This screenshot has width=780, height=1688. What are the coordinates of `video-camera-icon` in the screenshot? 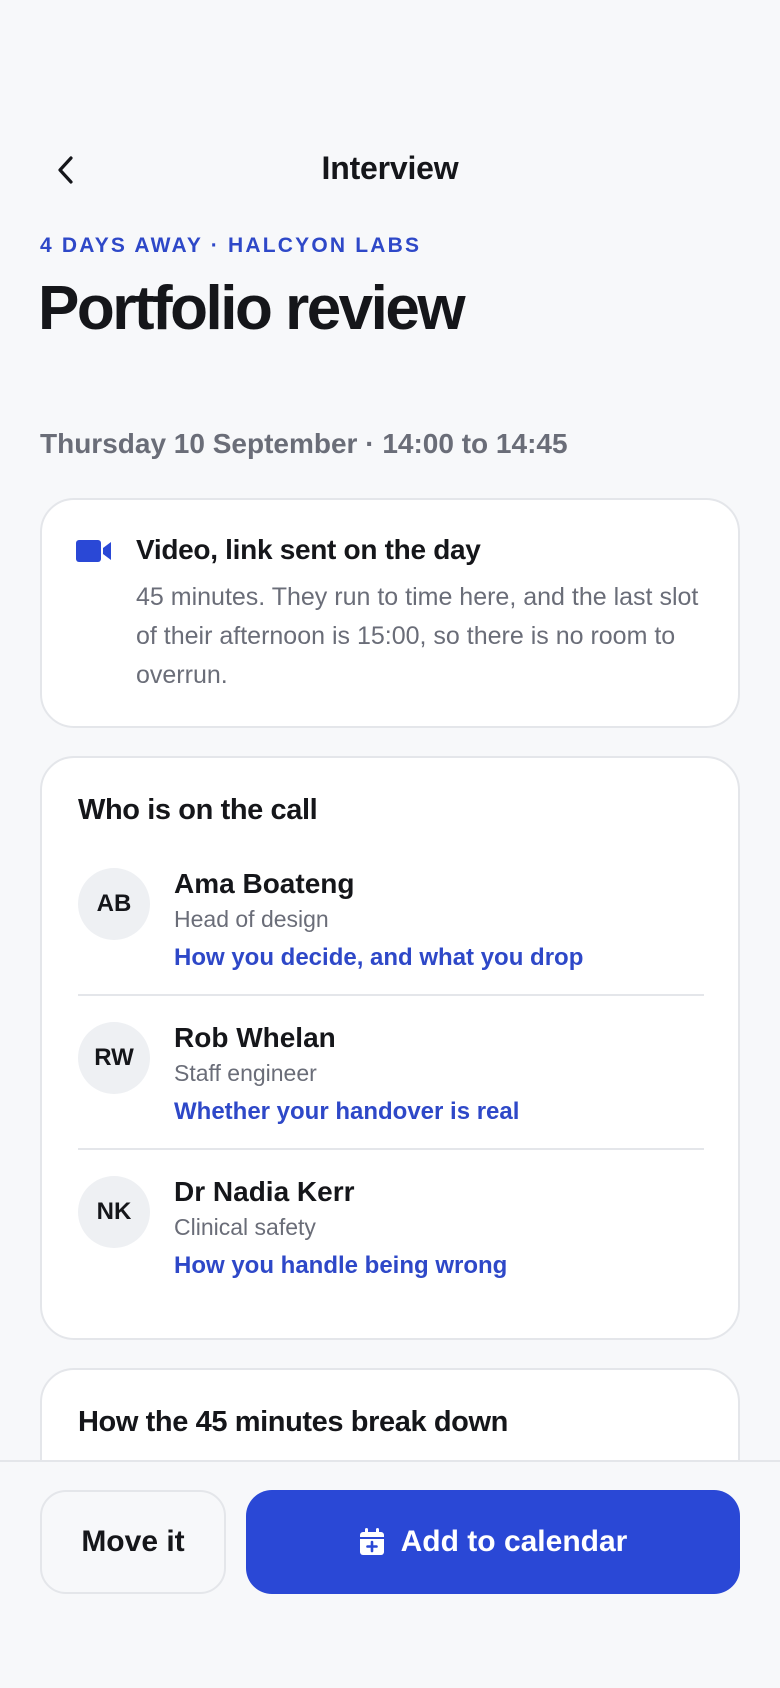 It's located at (93, 551).